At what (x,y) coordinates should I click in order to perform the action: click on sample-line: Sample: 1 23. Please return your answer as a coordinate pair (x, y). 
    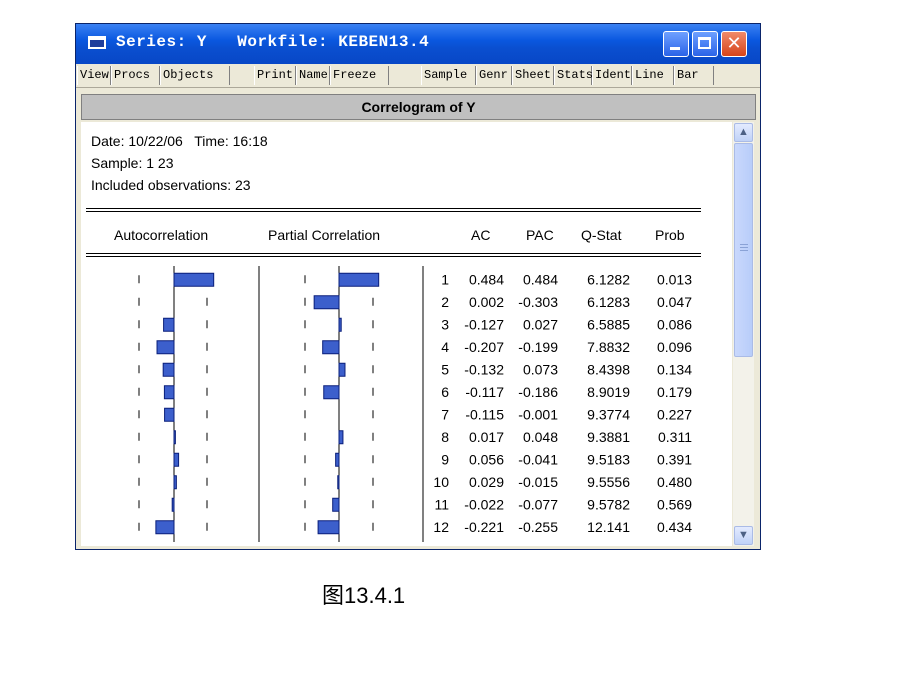
    Looking at the image, I should click on (132, 163).